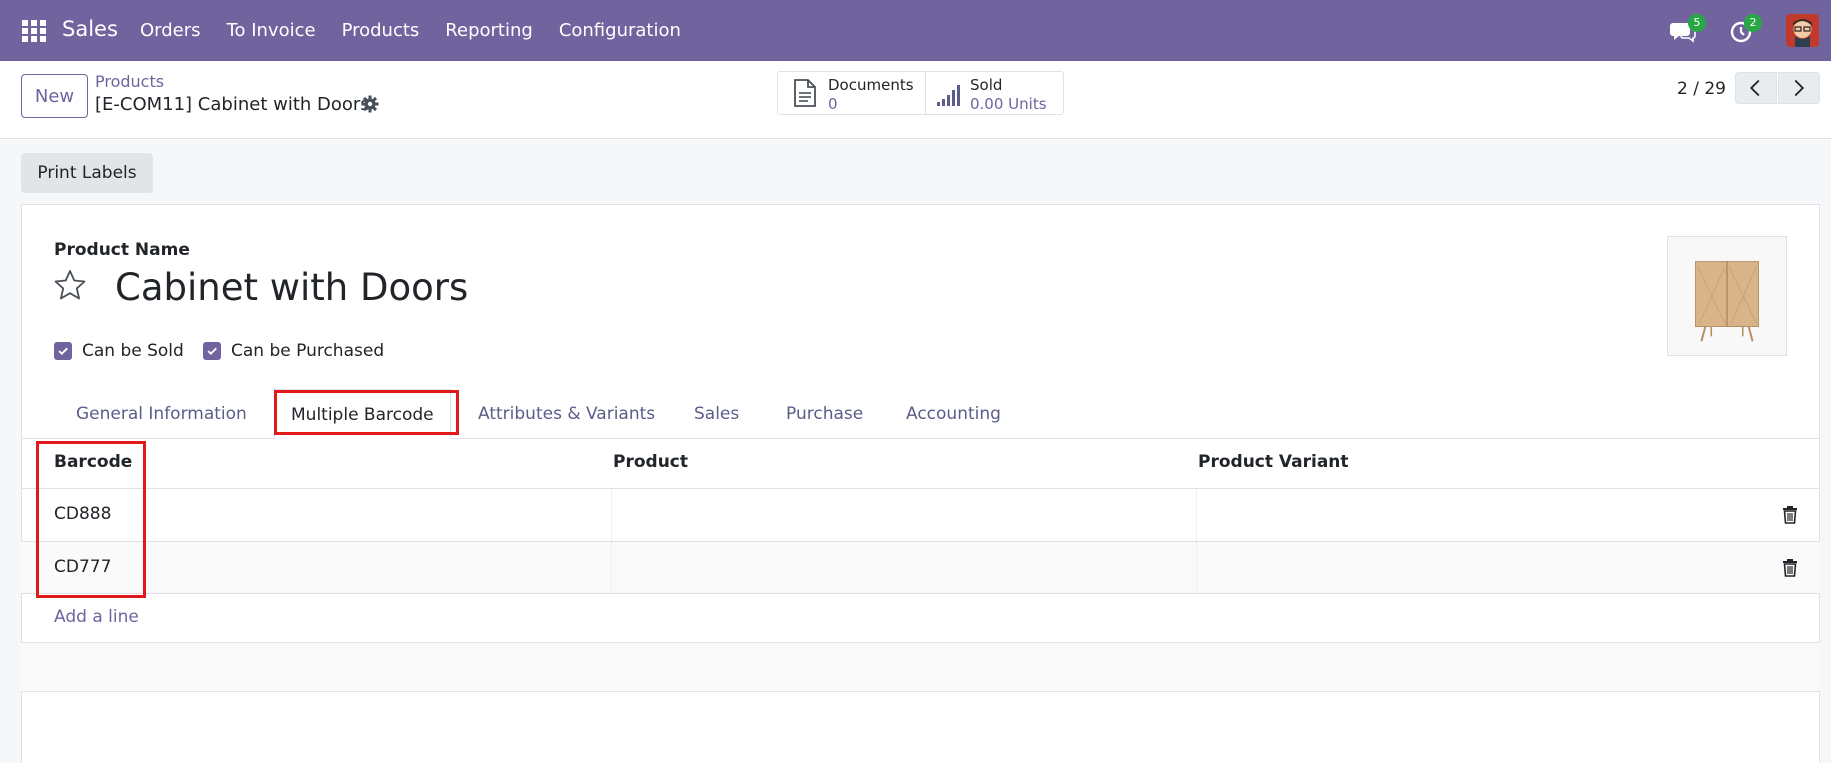 The image size is (1831, 763). I want to click on smart-buttons: Documents 0 Sold 0.00 Units, so click(920, 93).